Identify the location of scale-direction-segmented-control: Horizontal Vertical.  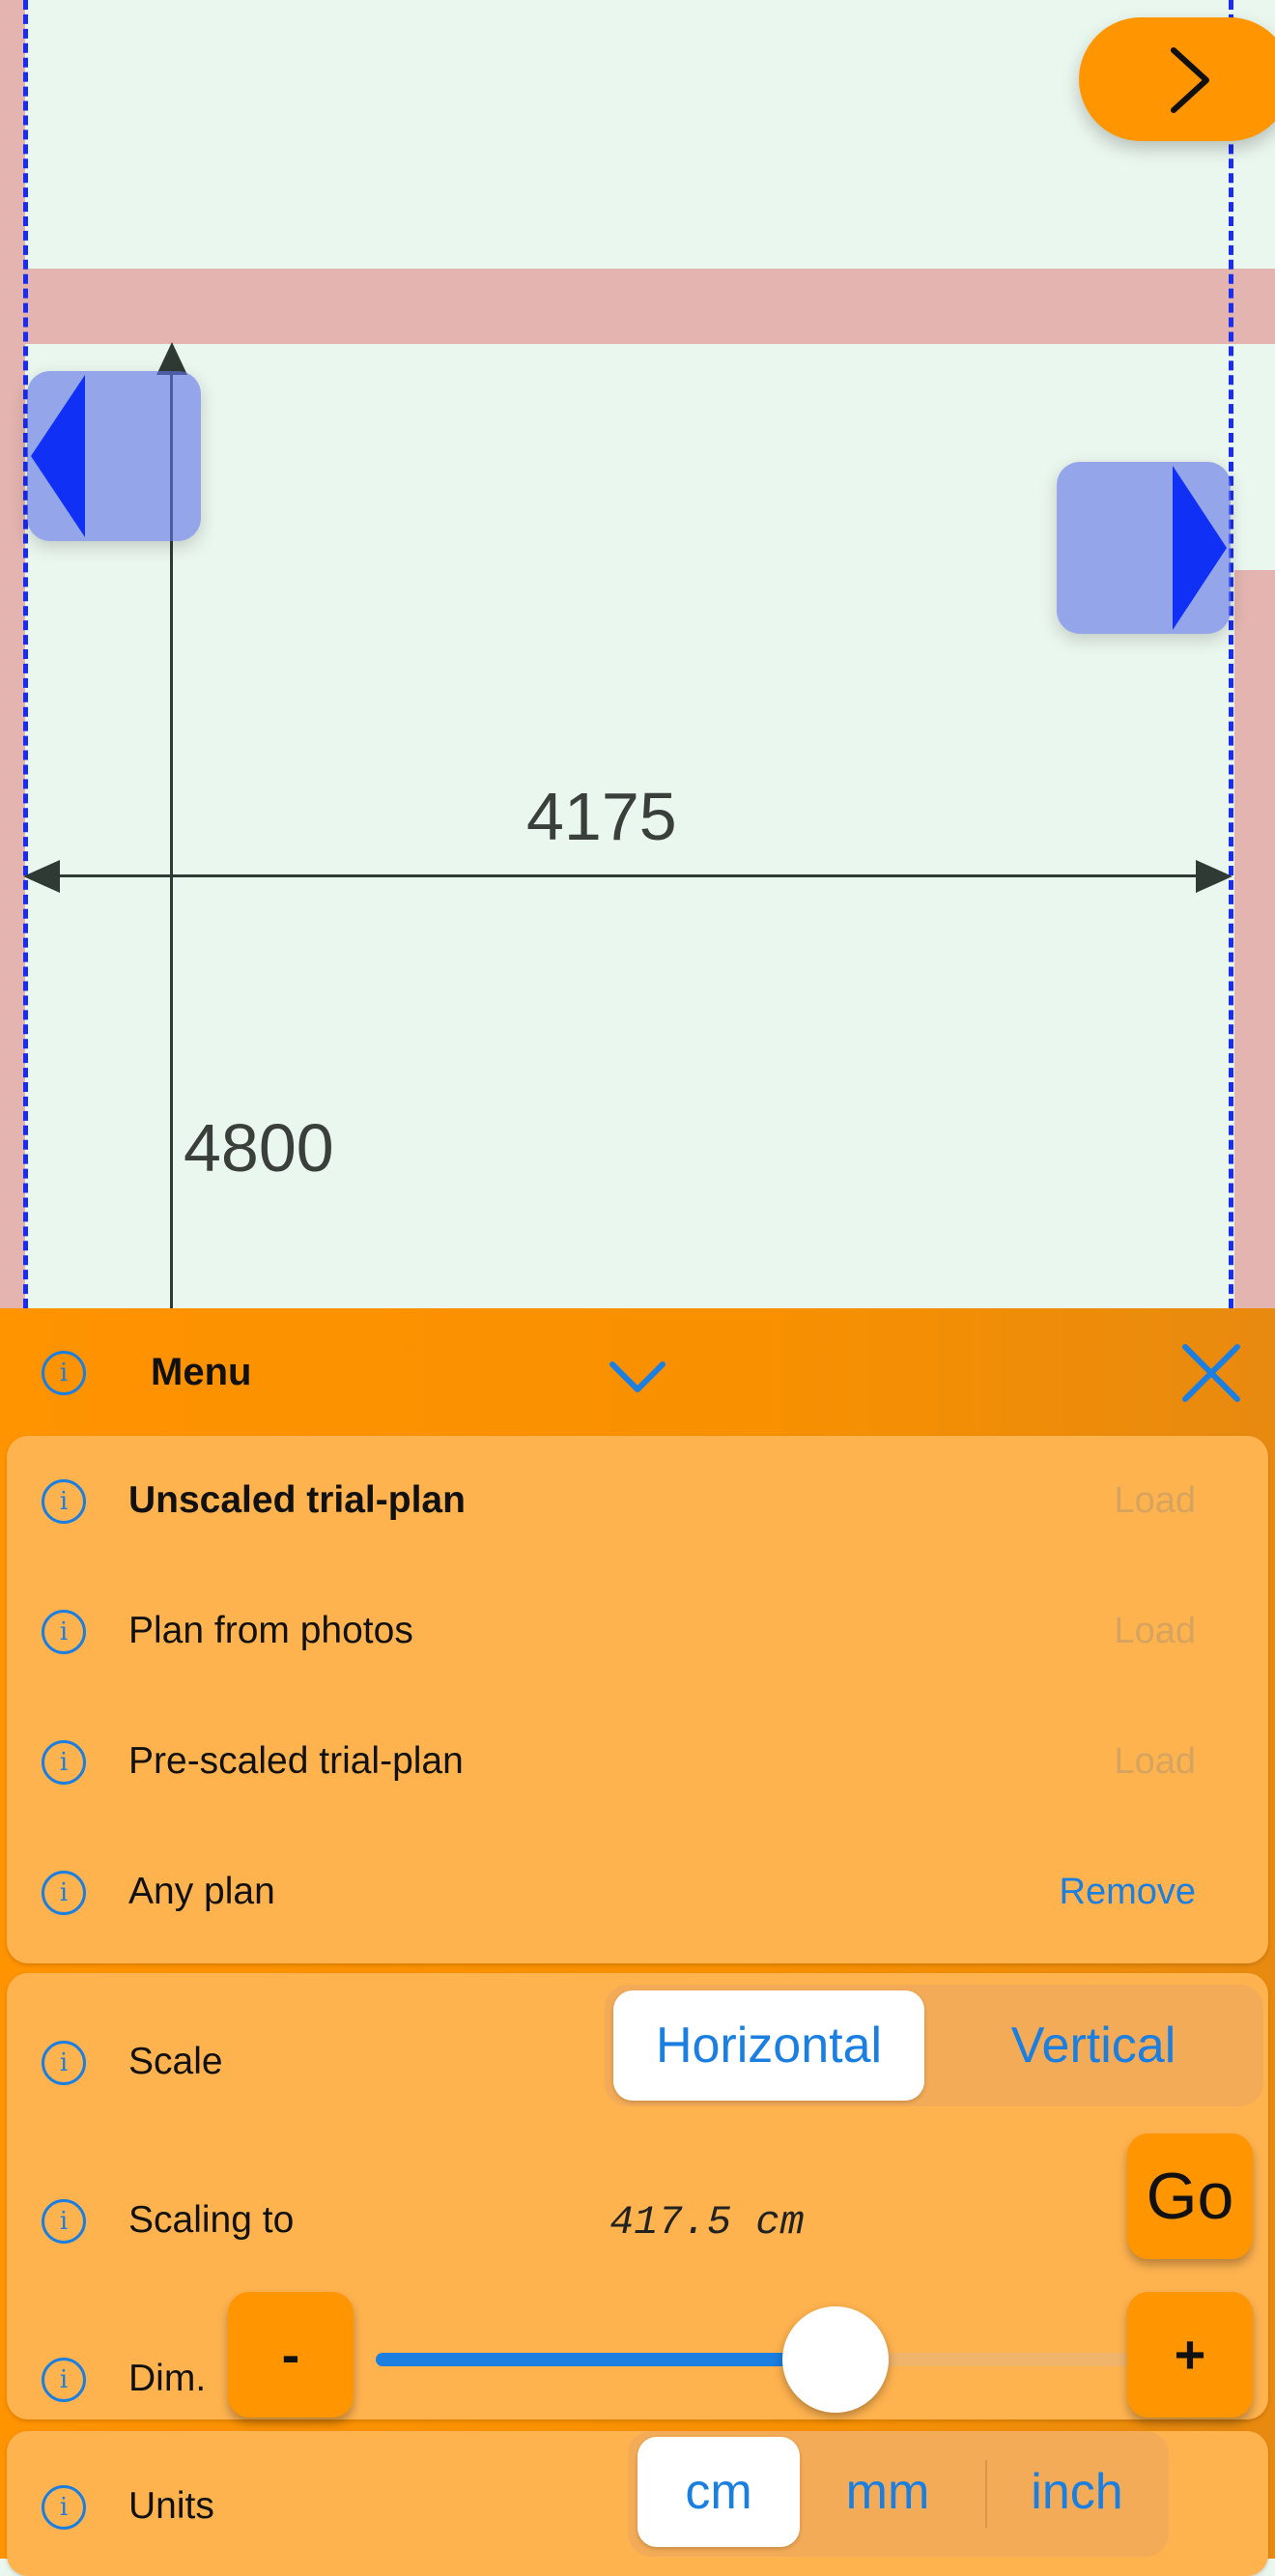
(934, 2046).